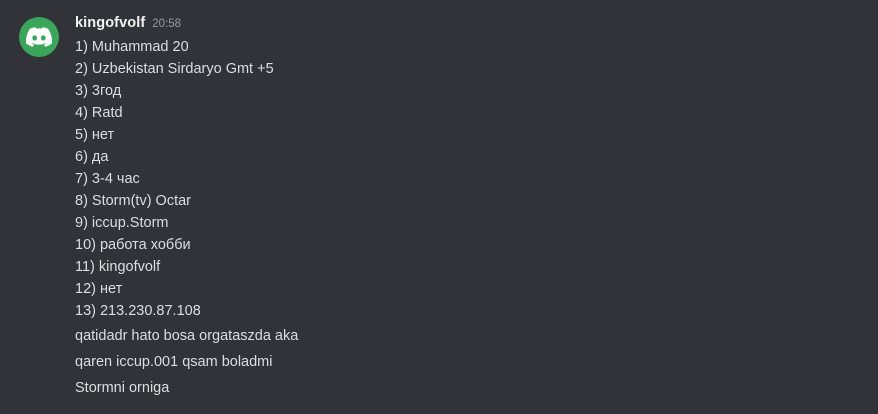 This screenshot has width=878, height=414. What do you see at coordinates (99, 289) in the screenshot?
I see `message-line: 12) нет` at bounding box center [99, 289].